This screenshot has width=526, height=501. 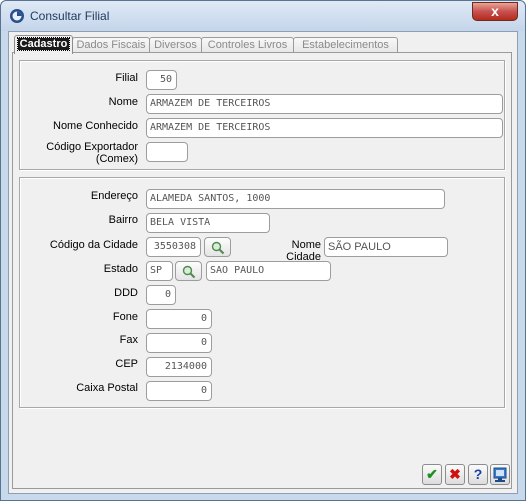 I want to click on codigo-exportador-label: Código Exportador (Comex), so click(x=79, y=153).